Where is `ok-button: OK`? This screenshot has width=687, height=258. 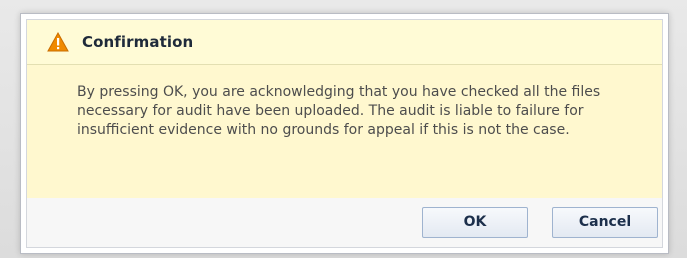
ok-button: OK is located at coordinates (475, 222).